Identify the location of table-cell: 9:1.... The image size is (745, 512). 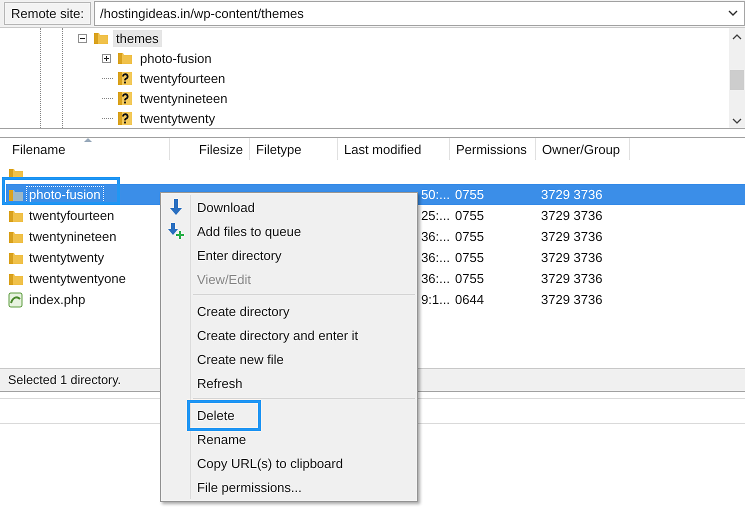
(435, 299).